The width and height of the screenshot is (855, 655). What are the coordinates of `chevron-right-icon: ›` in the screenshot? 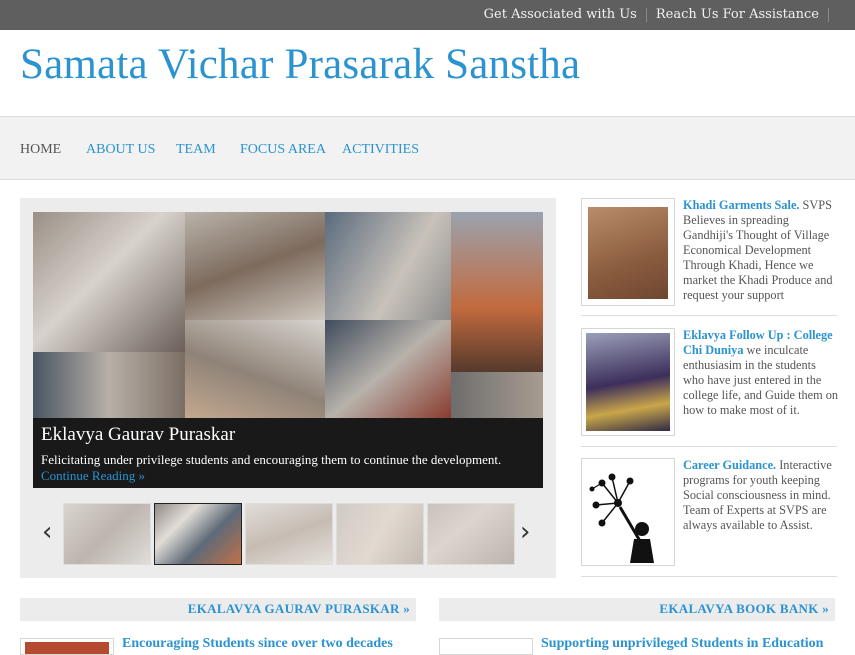 It's located at (525, 532).